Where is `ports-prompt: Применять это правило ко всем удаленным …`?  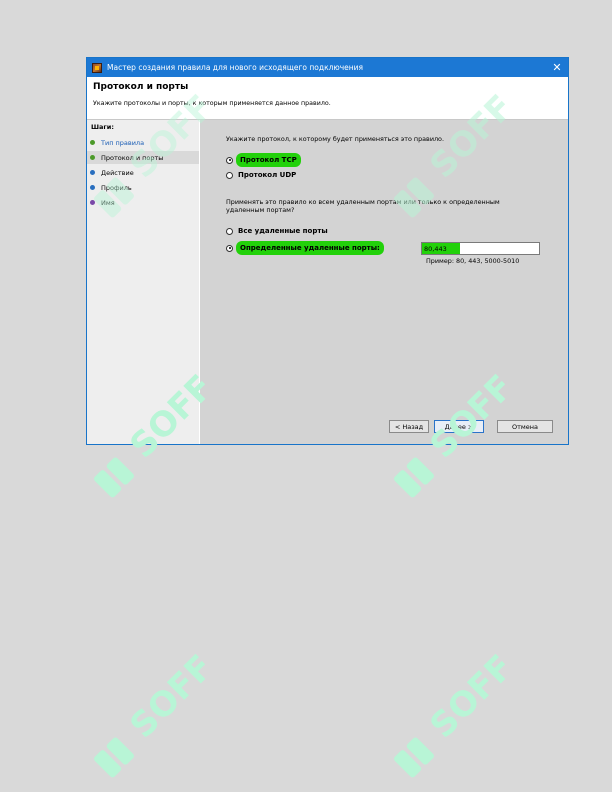 ports-prompt: Применять это правило ко всем удаленным … is located at coordinates (363, 206).